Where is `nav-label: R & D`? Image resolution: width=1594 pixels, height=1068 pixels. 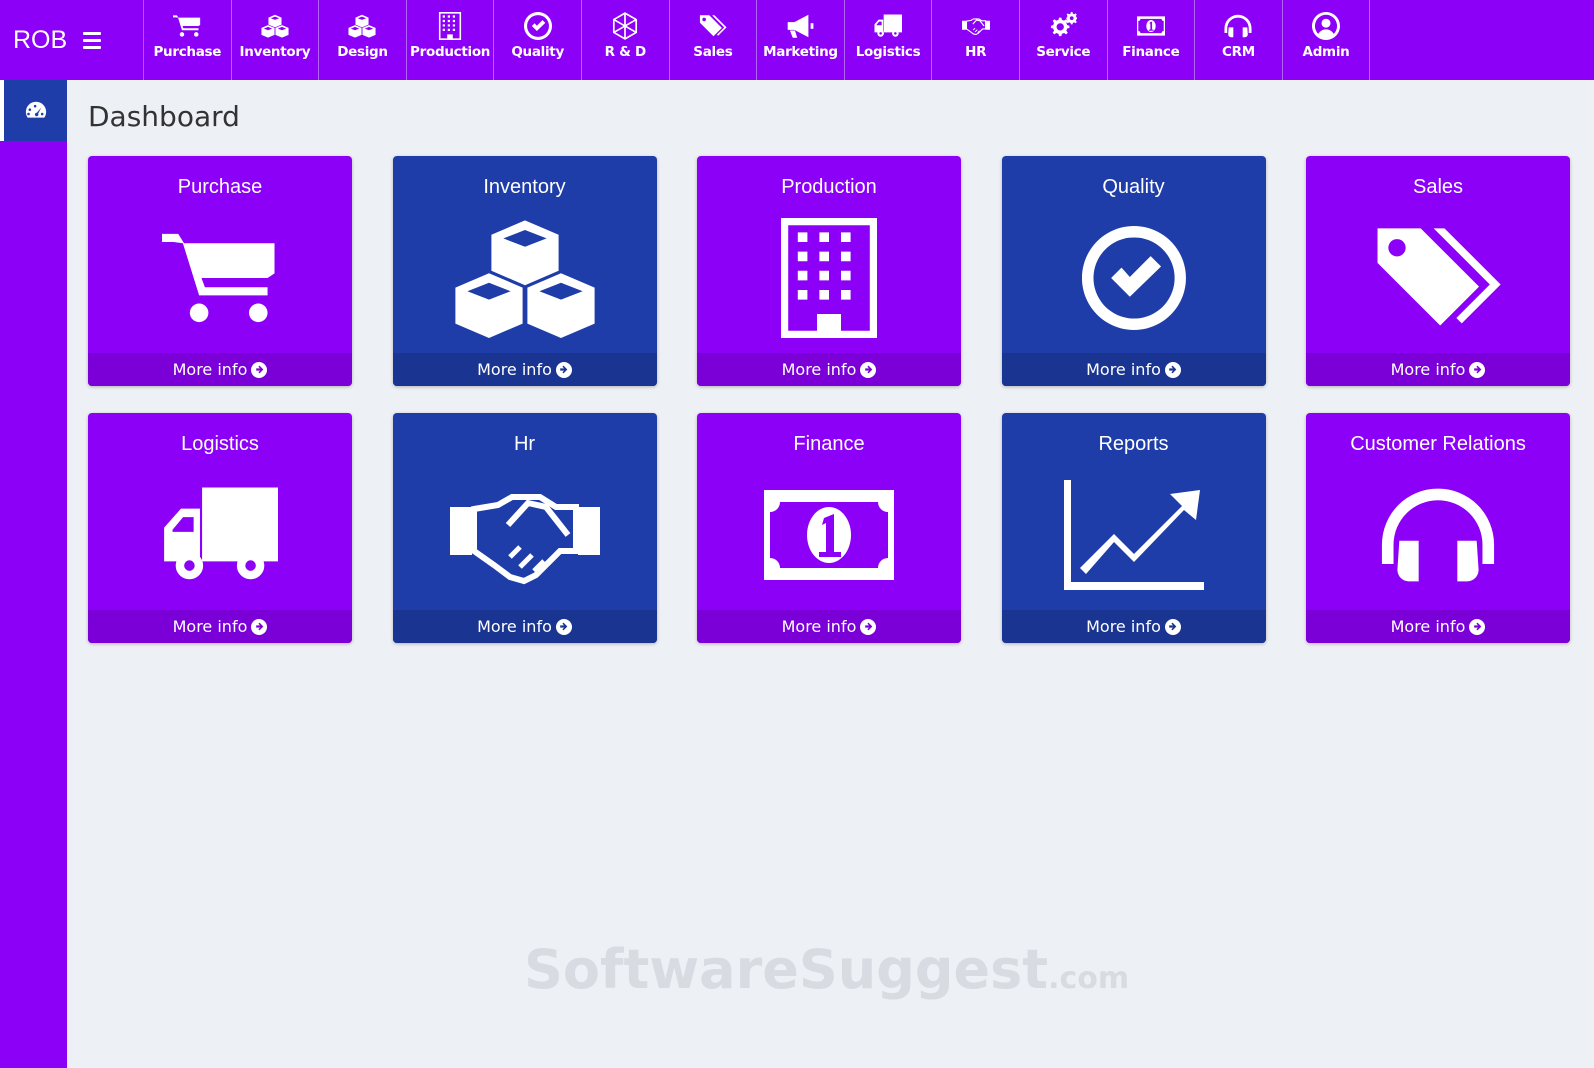
nav-label: R & D is located at coordinates (625, 52).